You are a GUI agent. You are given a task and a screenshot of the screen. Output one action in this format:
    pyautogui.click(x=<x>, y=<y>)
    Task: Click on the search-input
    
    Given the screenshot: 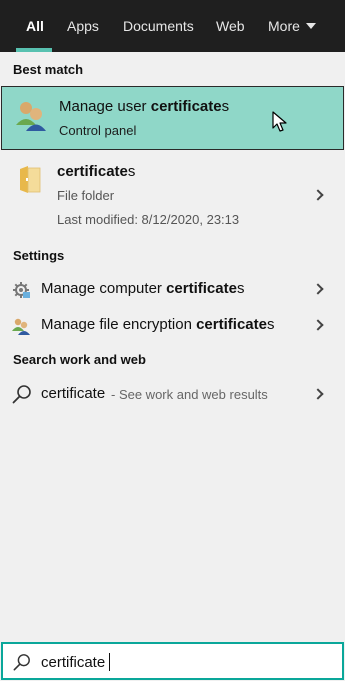 What is the action you would take?
    pyautogui.click(x=186, y=662)
    